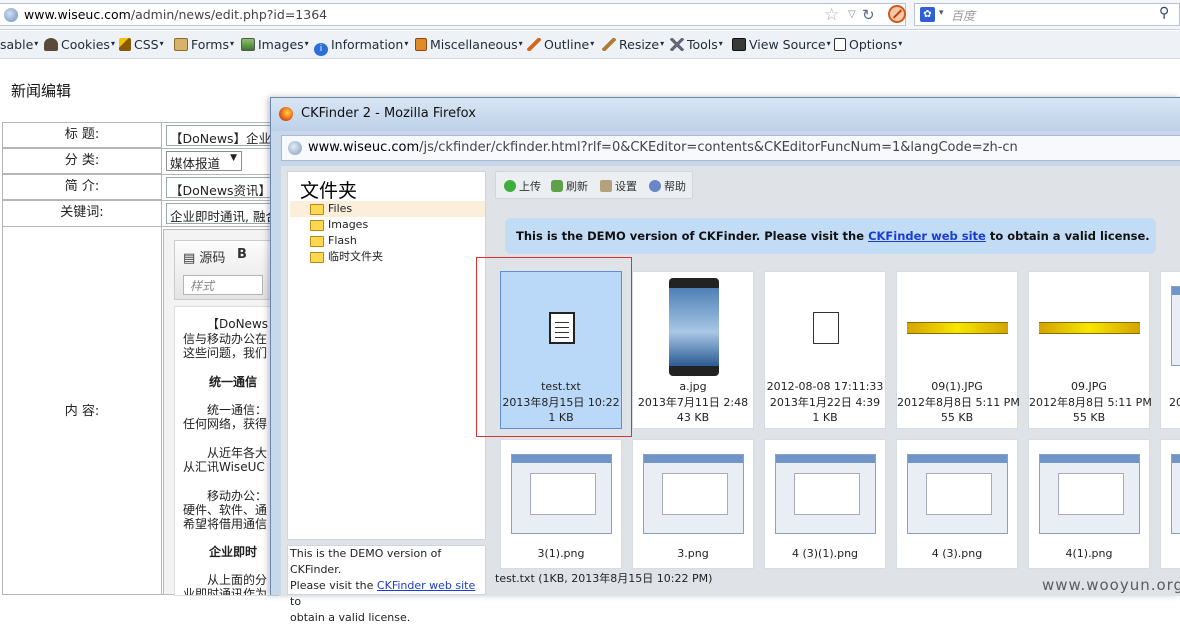 The width and height of the screenshot is (1180, 626). What do you see at coordinates (387, 257) in the screenshot?
I see `folder-temp: 临时文件夹` at bounding box center [387, 257].